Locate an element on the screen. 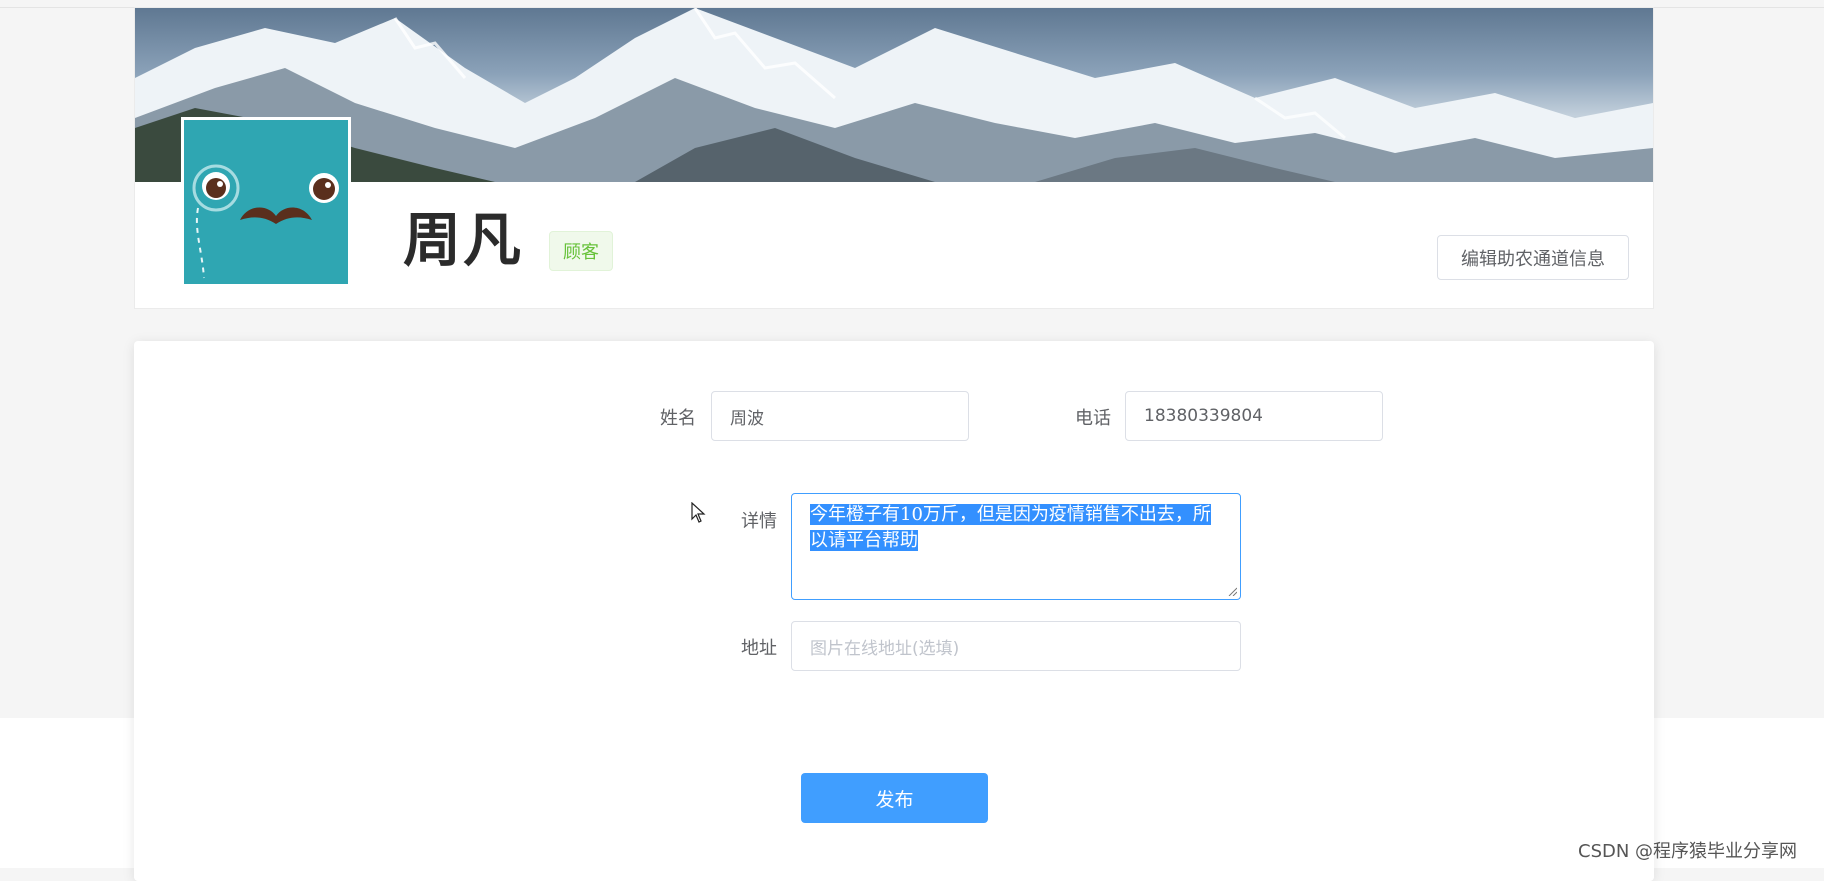 The width and height of the screenshot is (1824, 881). detail-label: 详情 is located at coordinates (759, 521).